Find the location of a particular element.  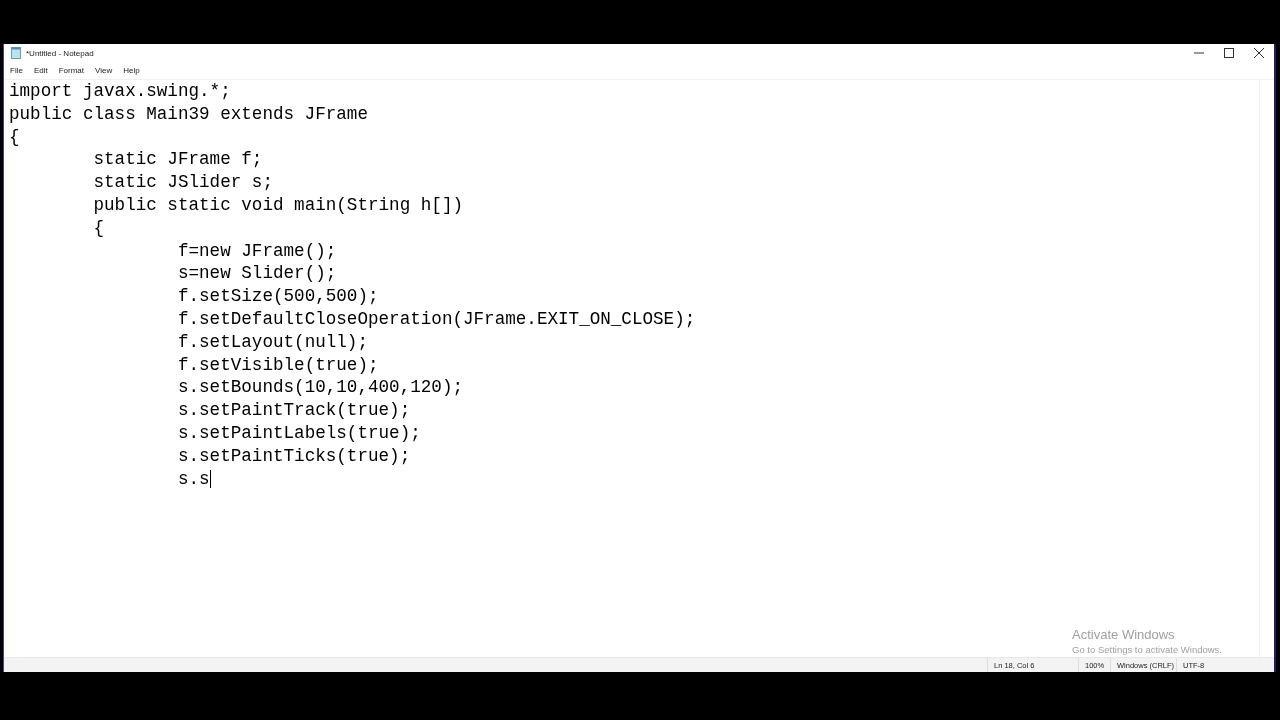

maximize-icon is located at coordinates (1229, 53).